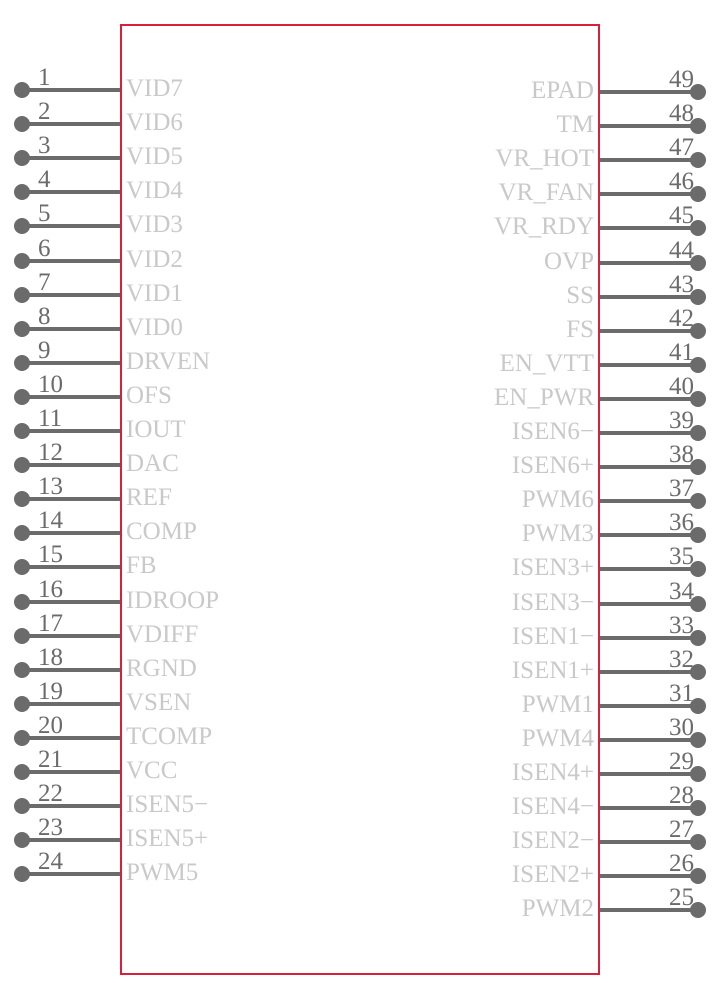 Image resolution: width=720 pixels, height=1000 pixels. Describe the element at coordinates (50, 623) in the screenshot. I see `pin-number: 17` at that location.